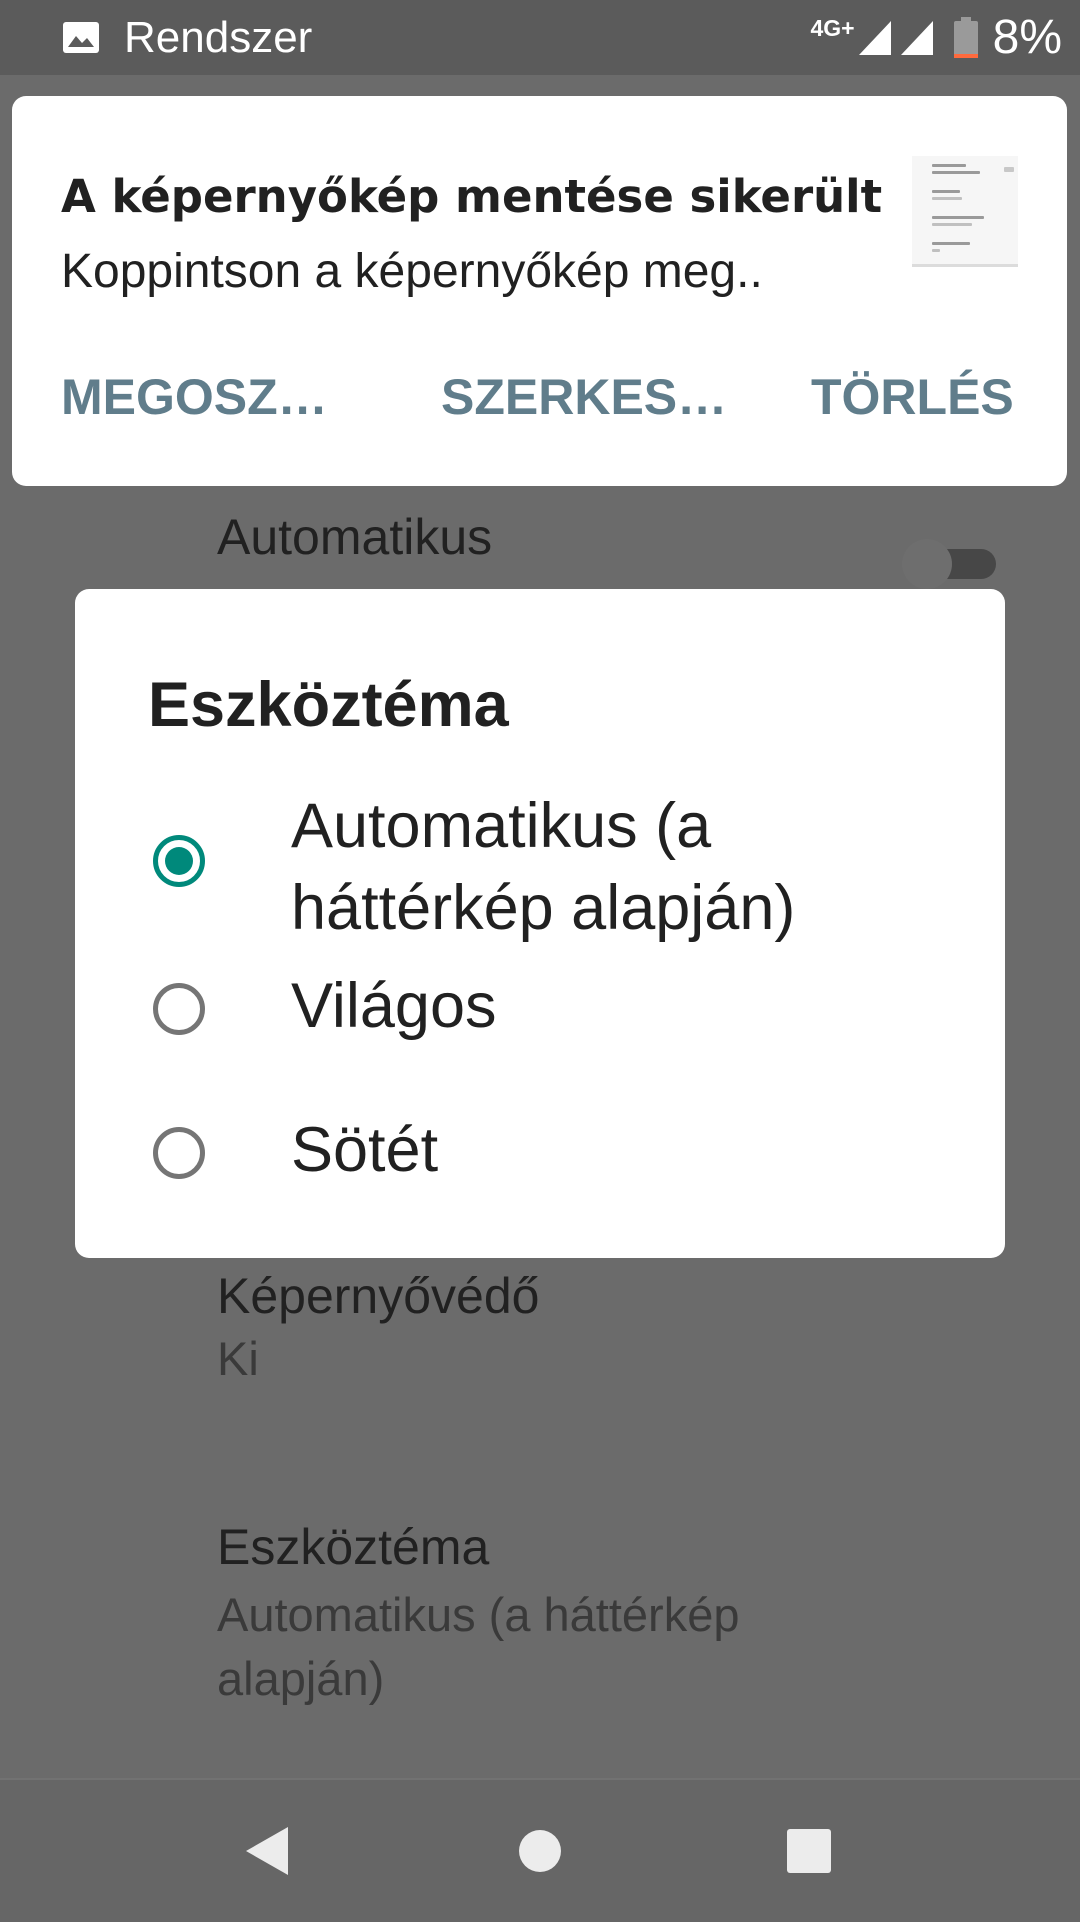 This screenshot has width=1080, height=1922. I want to click on automatic-toggle, so click(949, 564).